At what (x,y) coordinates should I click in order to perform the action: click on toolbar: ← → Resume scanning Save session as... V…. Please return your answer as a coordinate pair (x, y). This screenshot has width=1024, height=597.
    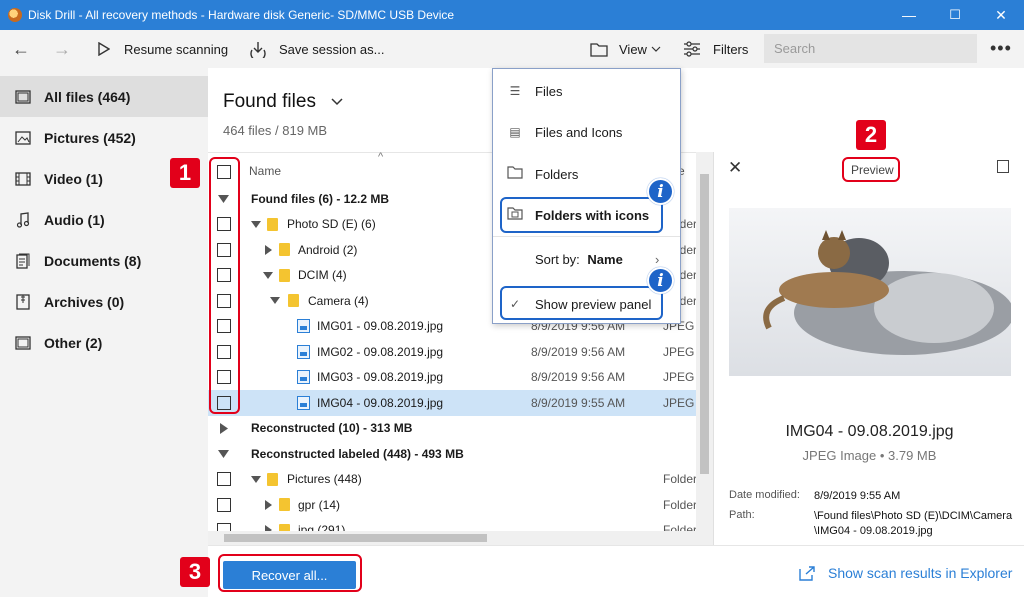
    Looking at the image, I should click on (512, 49).